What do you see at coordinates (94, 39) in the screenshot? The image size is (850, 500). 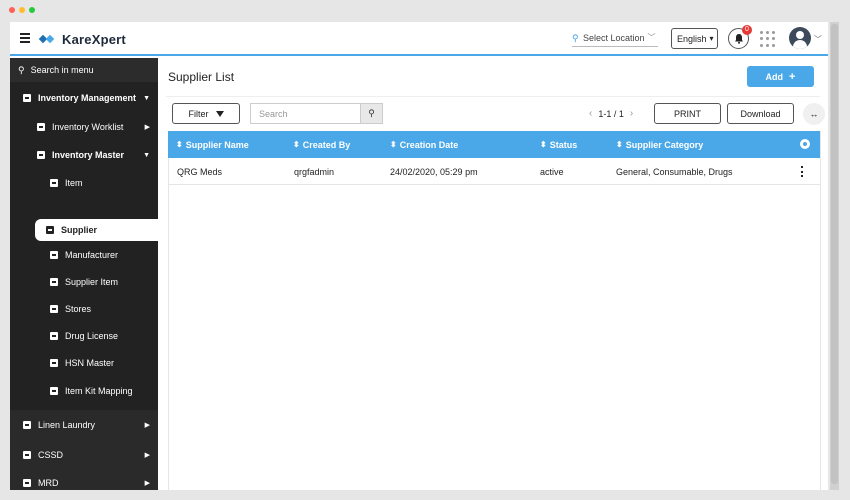 I see `brand-name: KareXpert` at bounding box center [94, 39].